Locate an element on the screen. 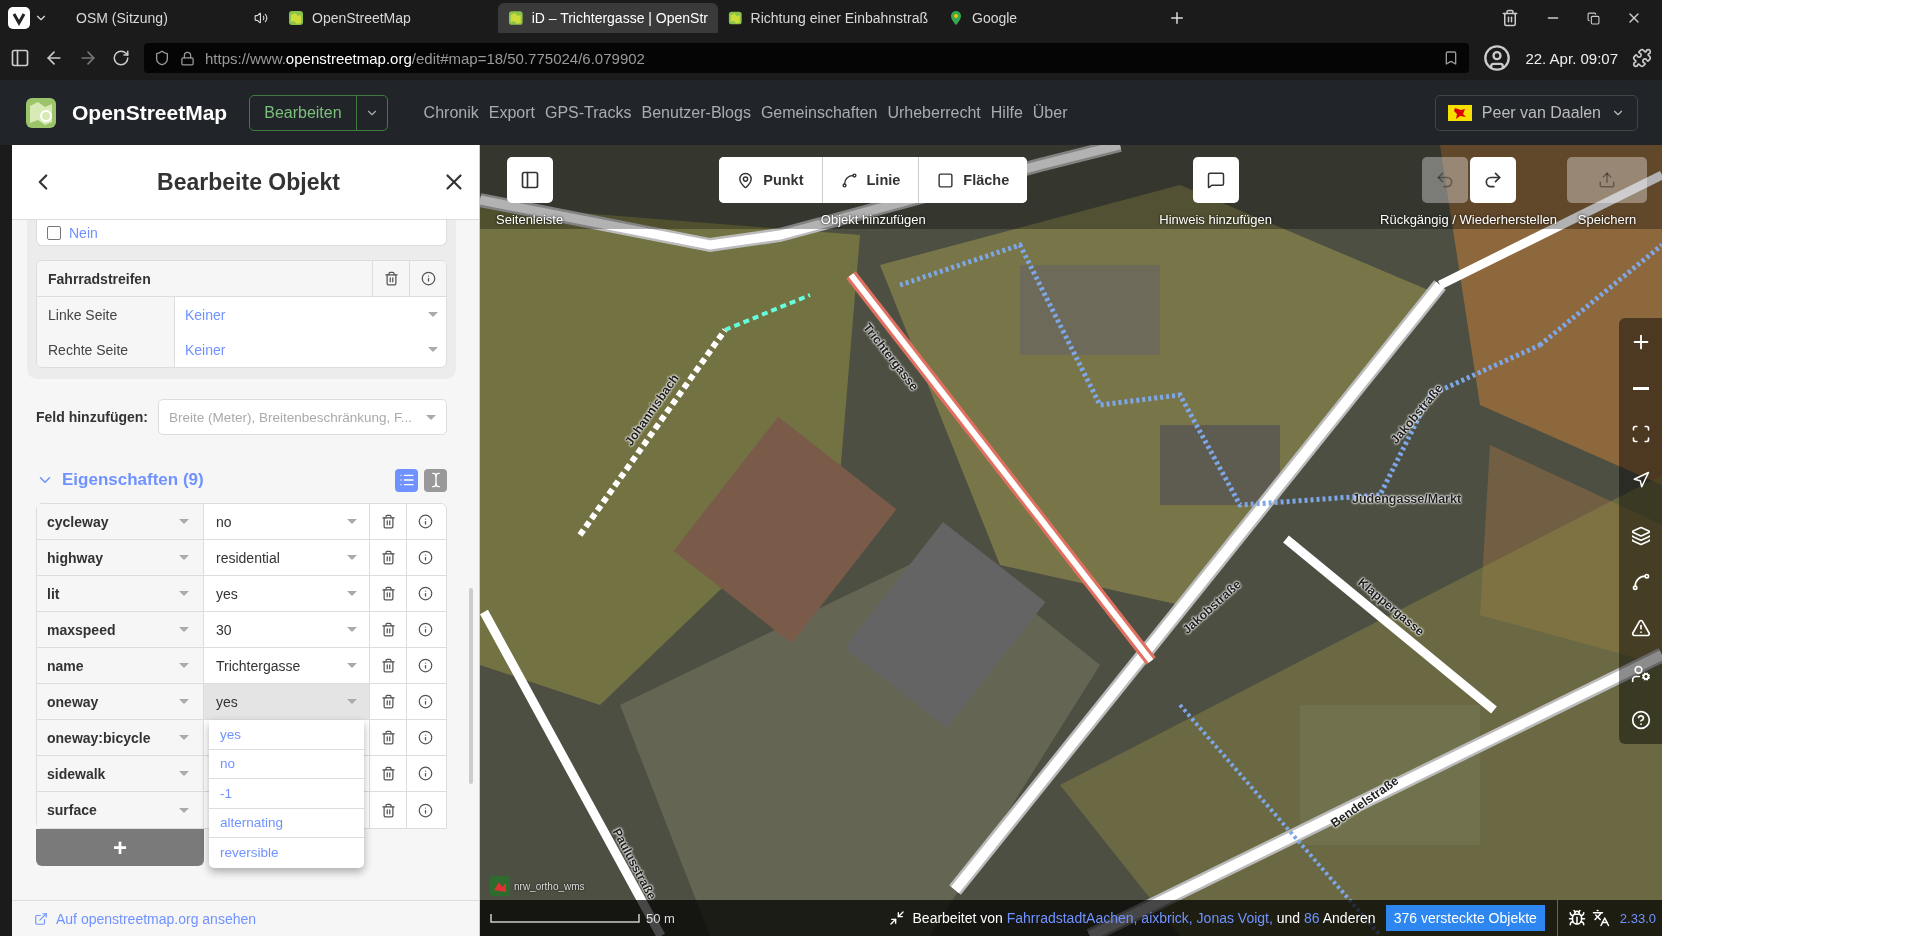 This screenshot has height=936, width=1920. imagery-attribution: nrw_ortho_wms is located at coordinates (549, 886).